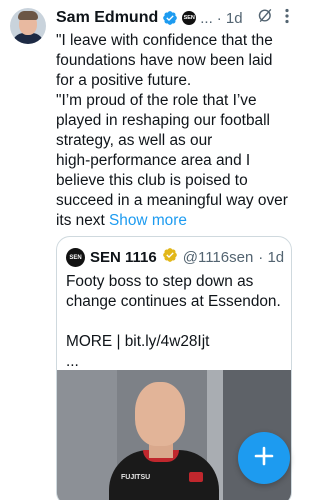 Image resolution: width=320 pixels, height=500 pixels. Describe the element at coordinates (164, 40) in the screenshot. I see `post-line: "I leave with confidence that the` at that location.